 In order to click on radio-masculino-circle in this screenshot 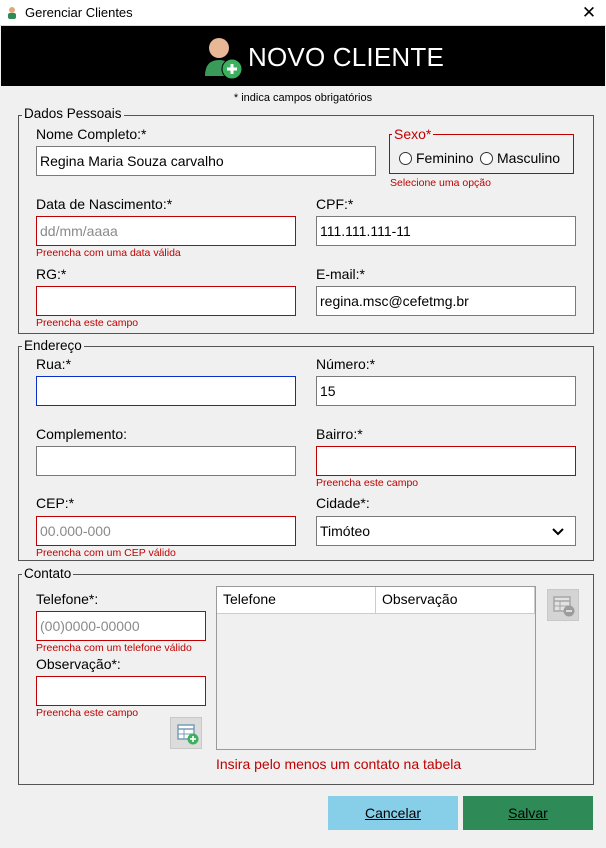, I will do `click(486, 158)`.